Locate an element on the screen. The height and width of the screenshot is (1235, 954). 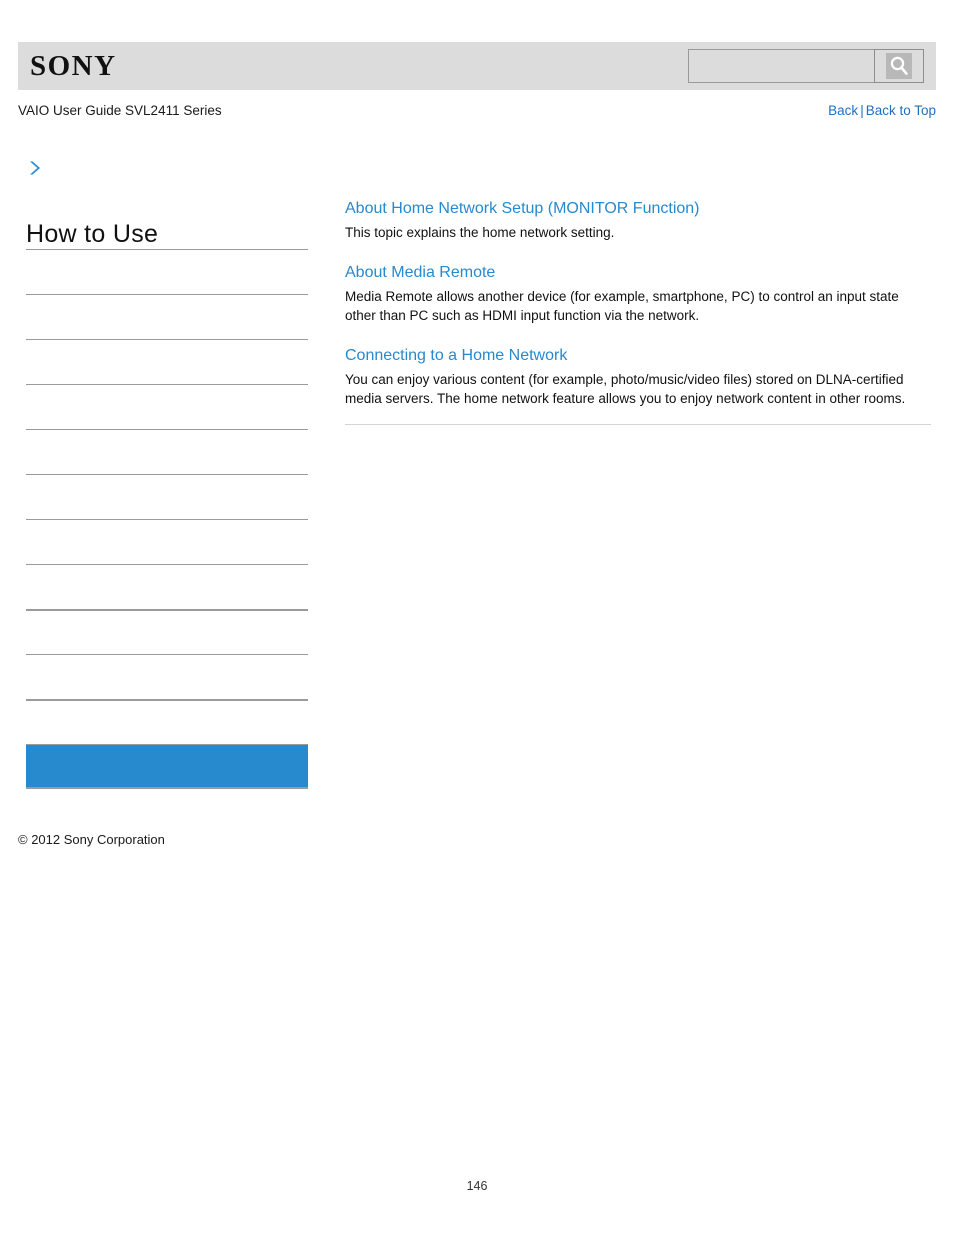
guide-title: VAIO User Guide SVL2411 Series is located at coordinates (120, 110).